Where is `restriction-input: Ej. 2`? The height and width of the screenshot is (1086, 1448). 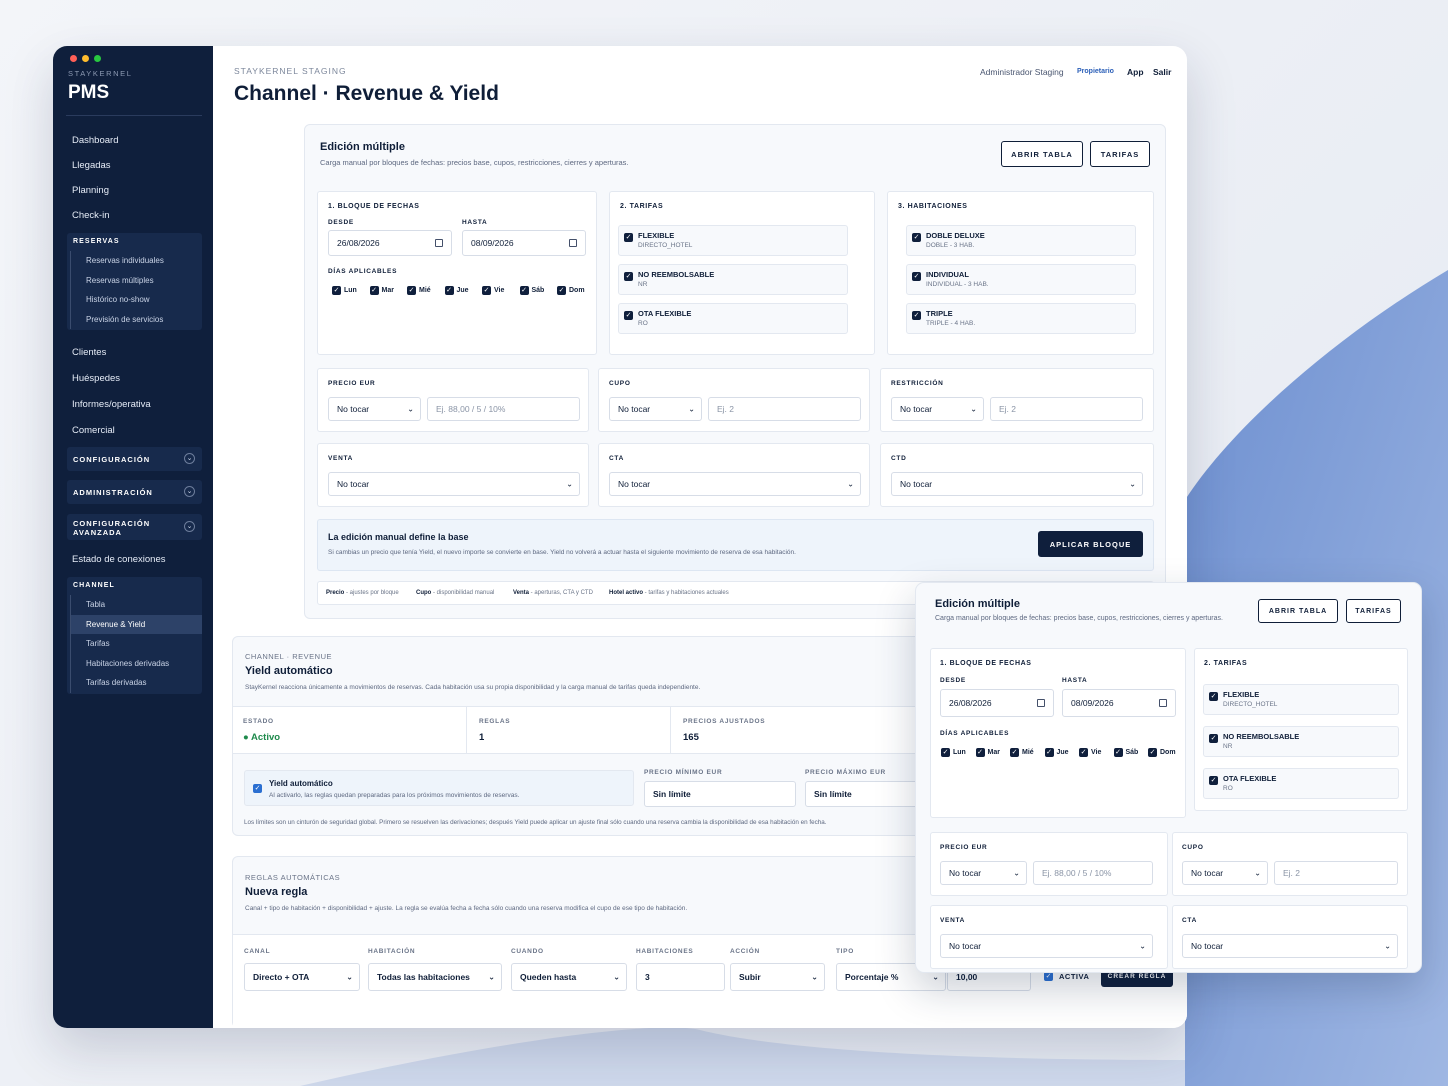
restriction-input: Ej. 2 is located at coordinates (1066, 409).